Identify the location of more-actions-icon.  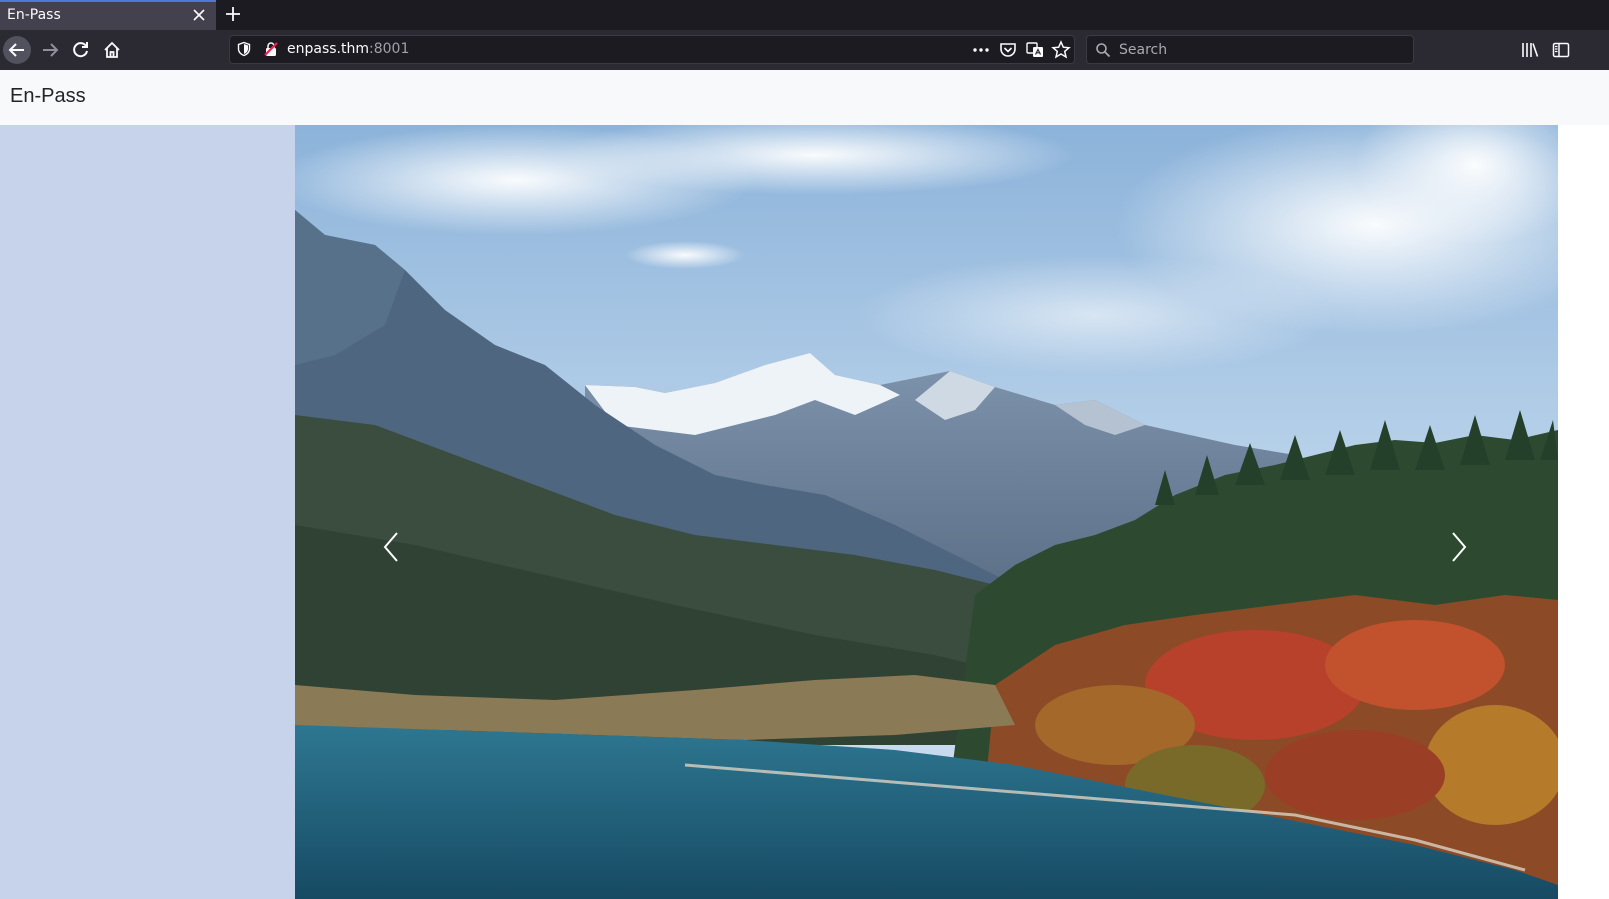
(981, 50).